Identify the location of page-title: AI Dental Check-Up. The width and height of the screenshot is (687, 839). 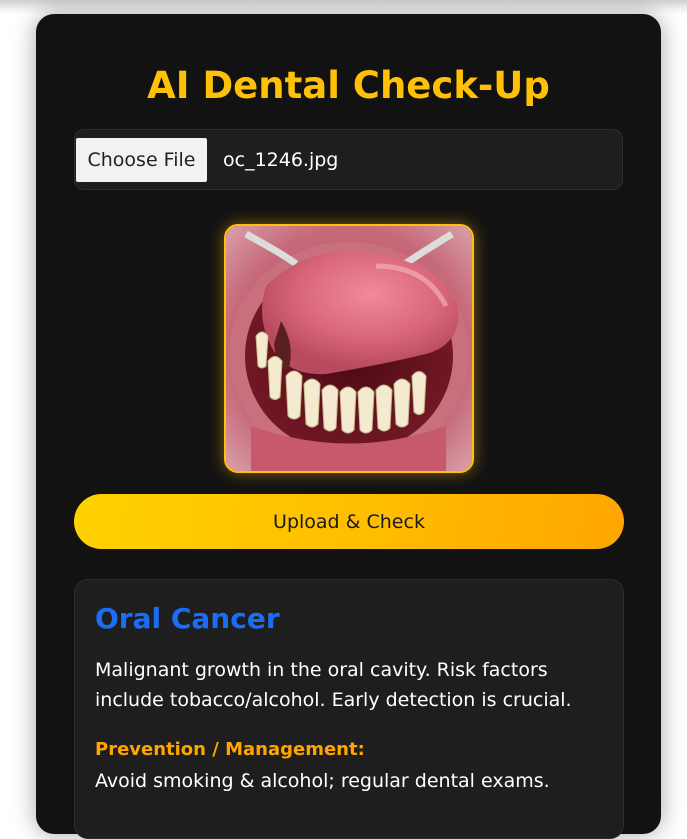
(348, 85).